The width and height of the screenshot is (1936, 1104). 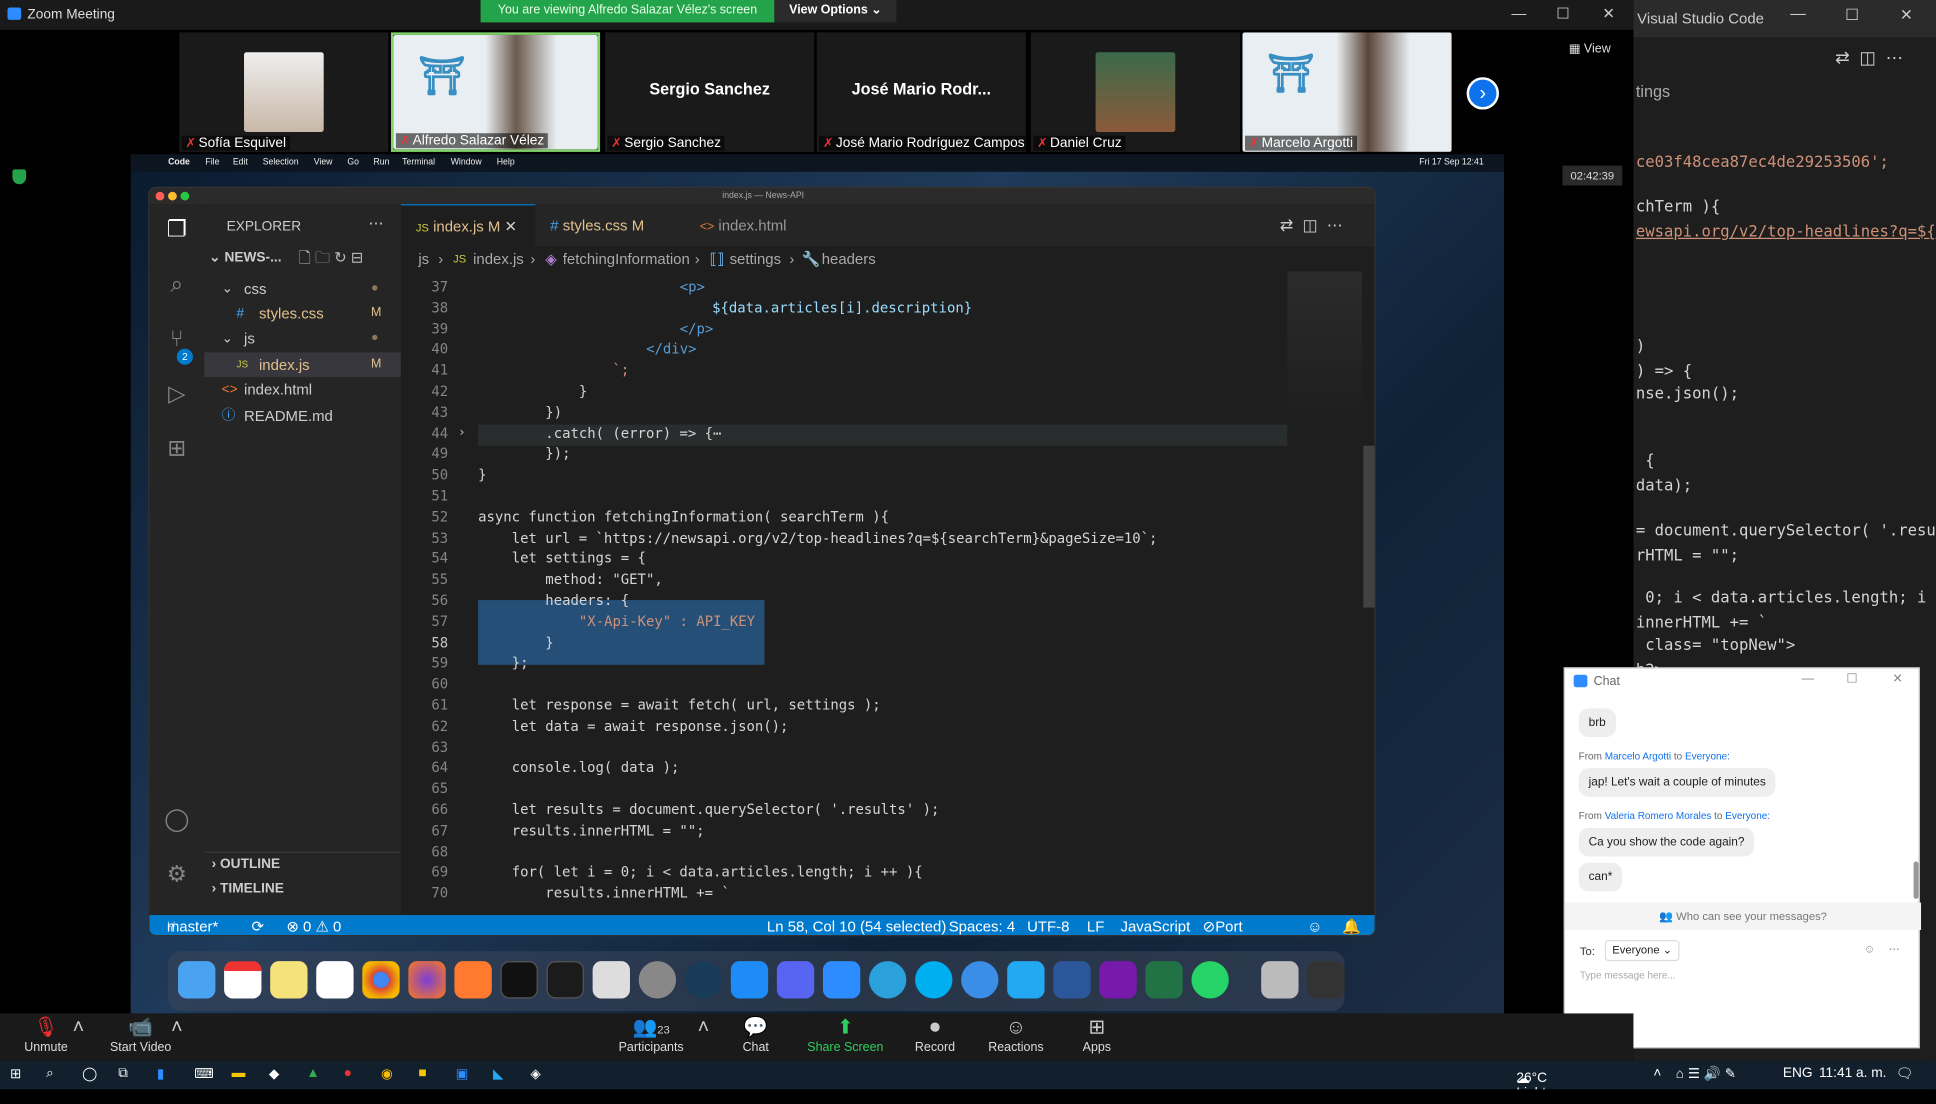 What do you see at coordinates (1743, 916) in the screenshot?
I see `who-can-see-link: 👥 Who can see your messages?` at bounding box center [1743, 916].